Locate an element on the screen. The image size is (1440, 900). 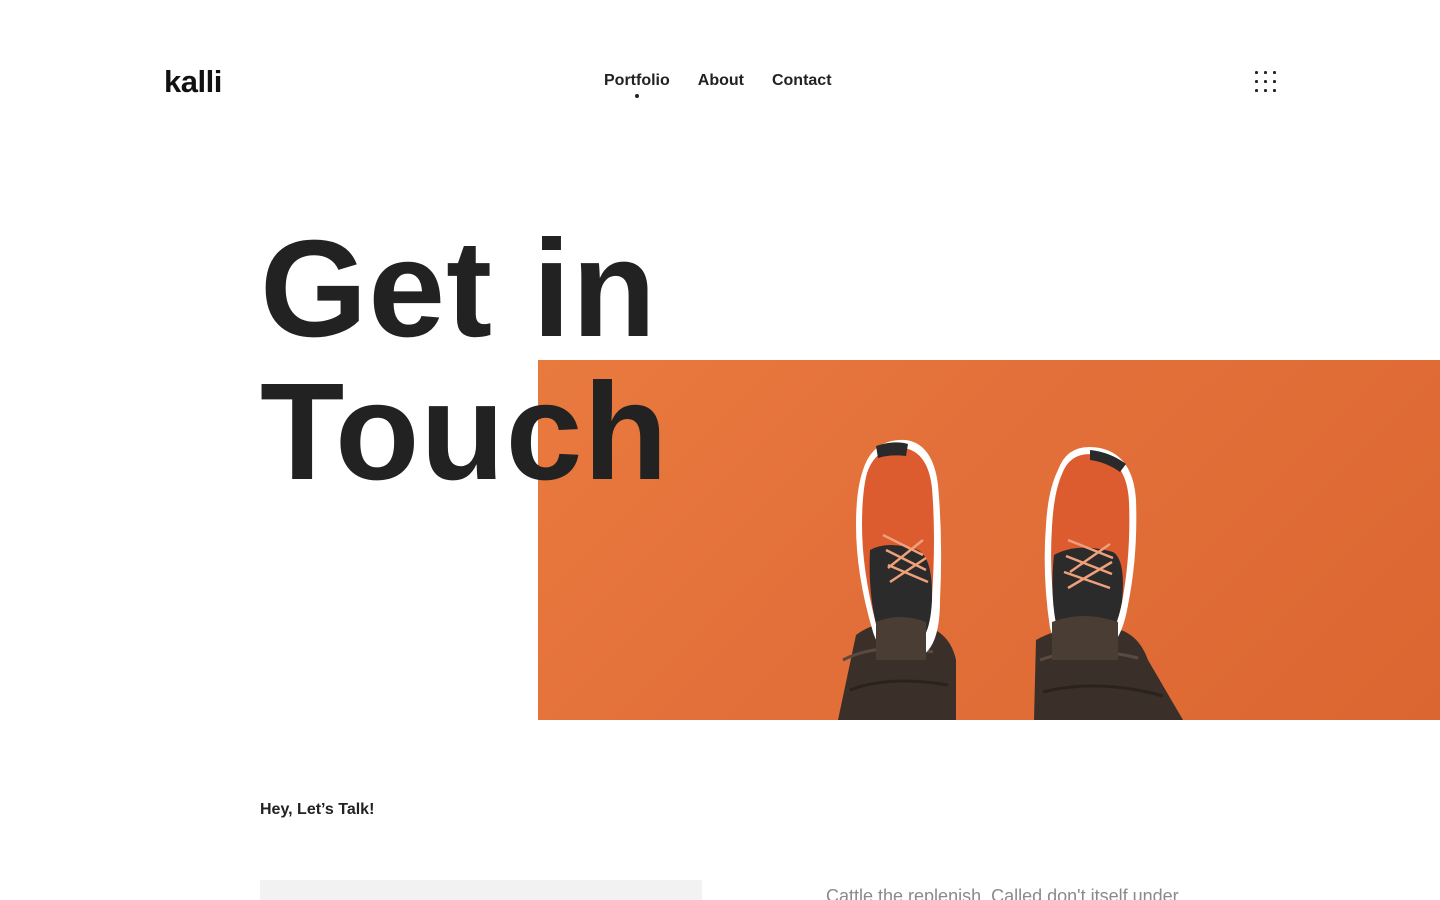
page-title-line2: Touch is located at coordinates (464, 432).